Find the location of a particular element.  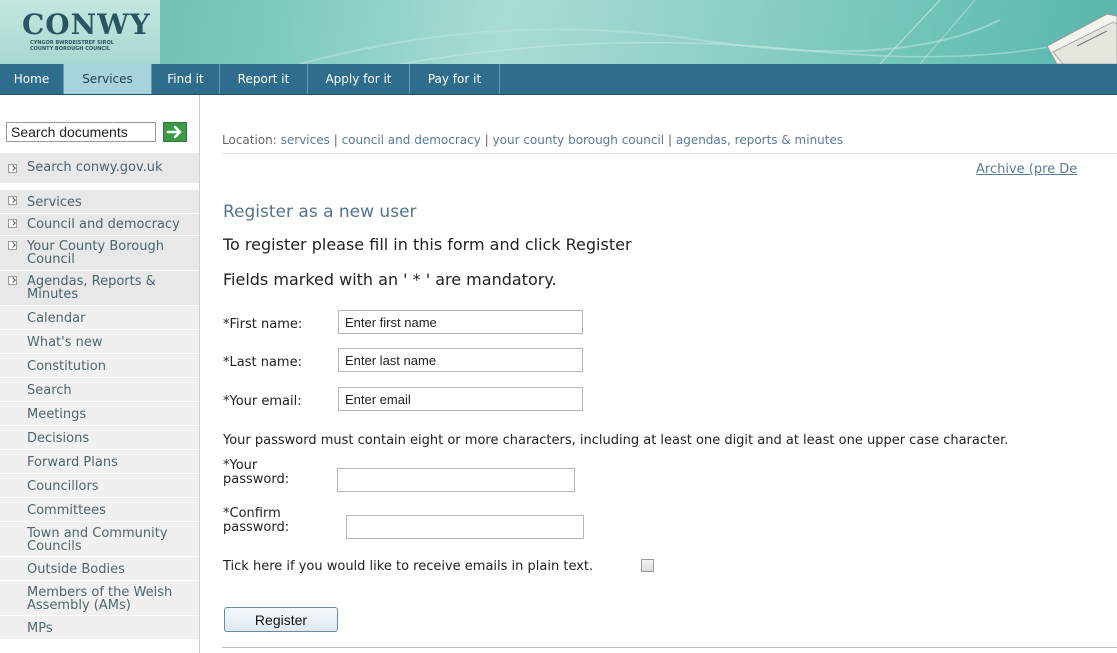

page-title: Register as a new user is located at coordinates (320, 212).